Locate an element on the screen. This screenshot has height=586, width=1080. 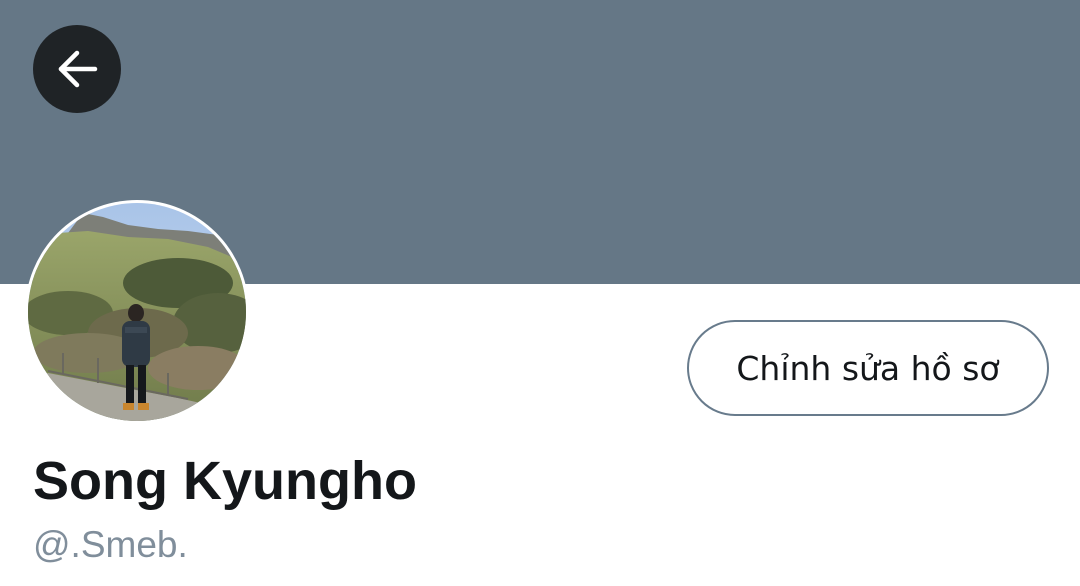
profile-display-name: Song Kyungho is located at coordinates (225, 481).